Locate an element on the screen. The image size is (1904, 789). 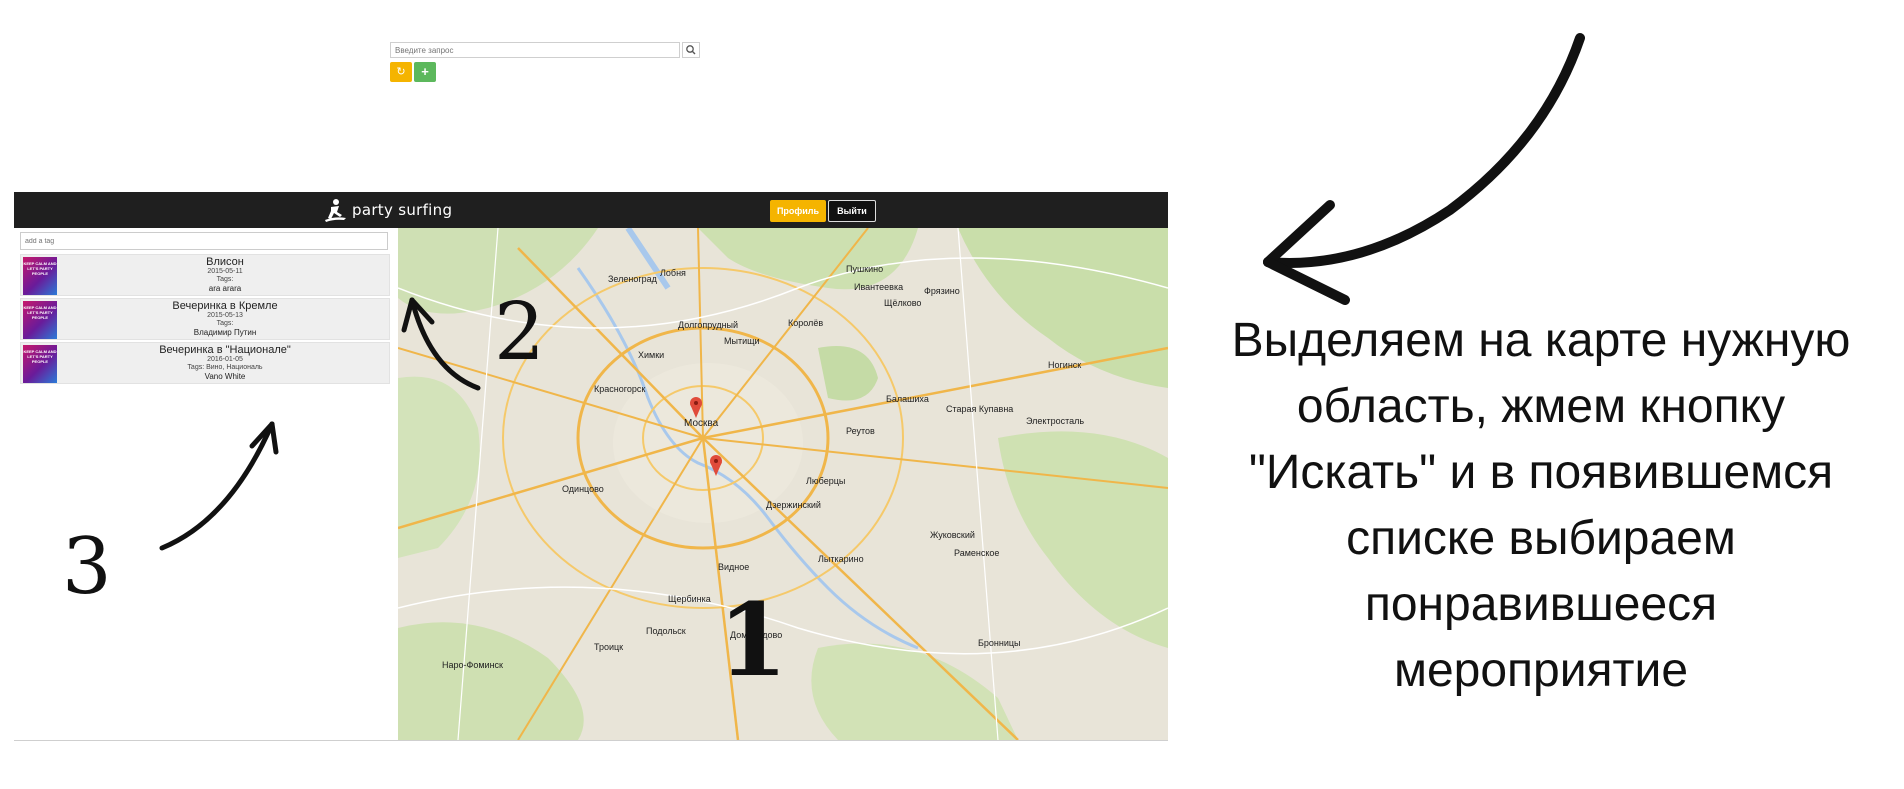
map-city-label: Подольск is located at coordinates (666, 631).